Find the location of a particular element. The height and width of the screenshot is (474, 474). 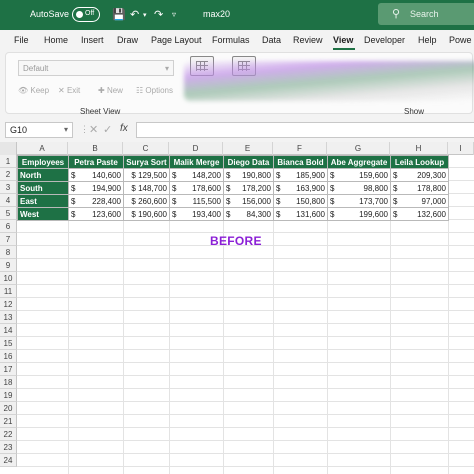

value-cell: $156,000 is located at coordinates (248, 201).